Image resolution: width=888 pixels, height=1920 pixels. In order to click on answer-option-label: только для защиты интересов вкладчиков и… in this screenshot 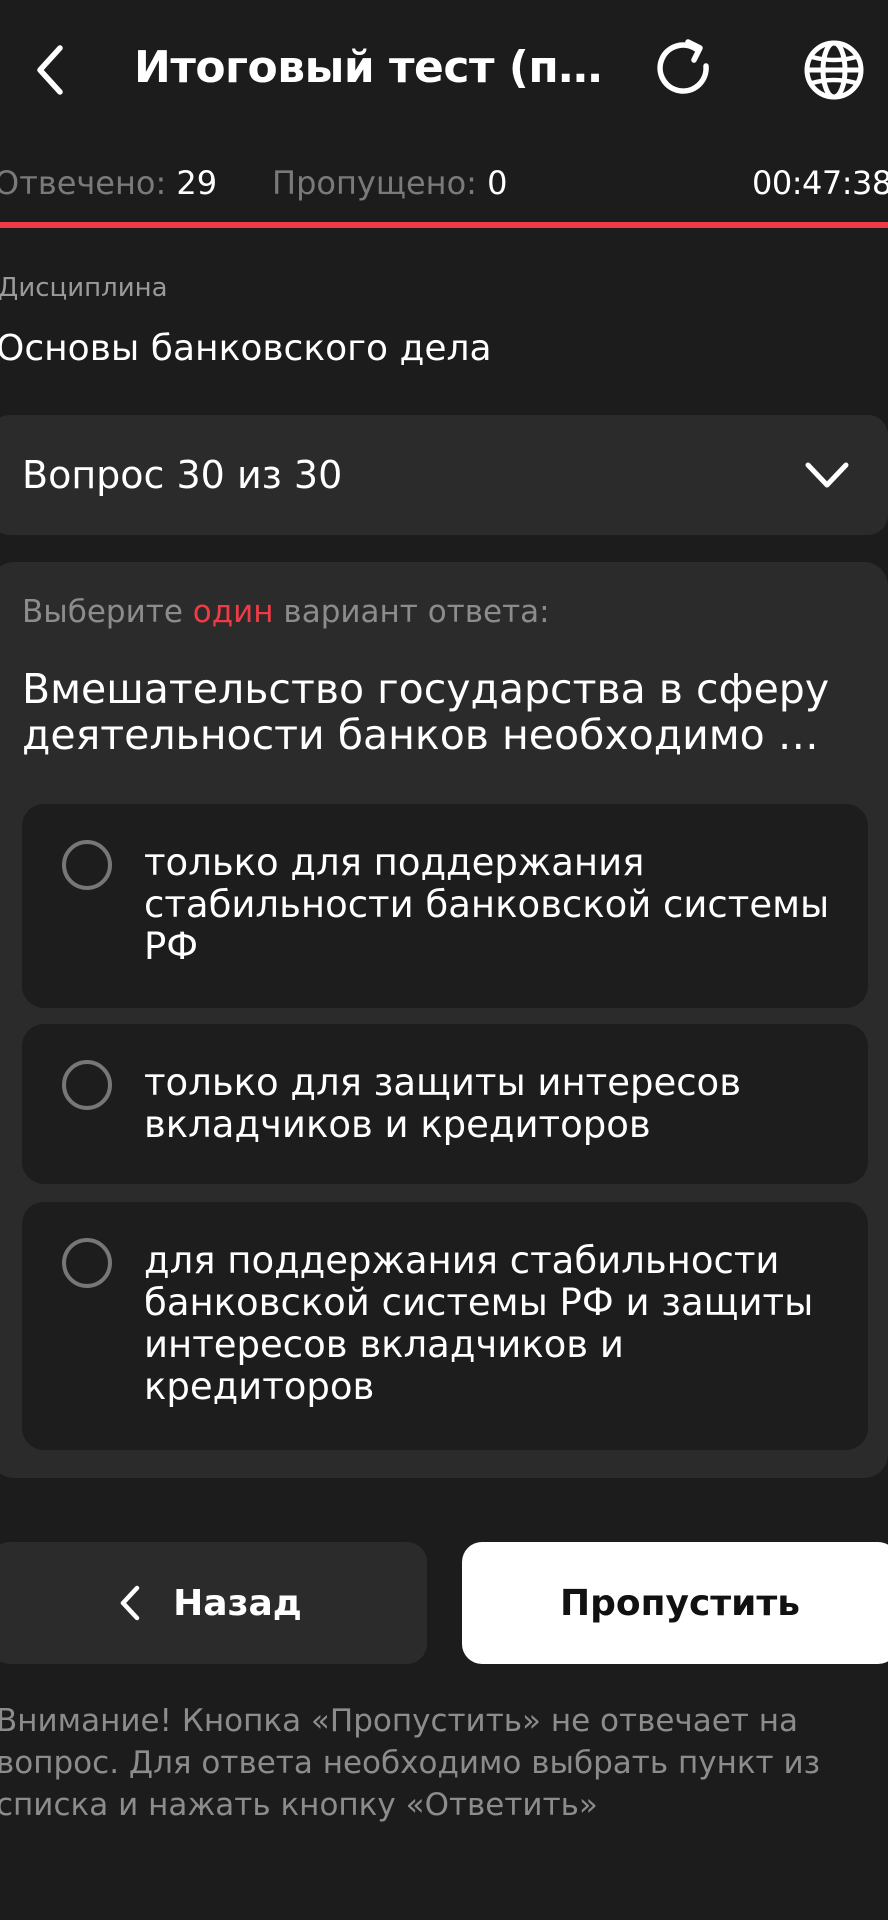, I will do `click(443, 1103)`.